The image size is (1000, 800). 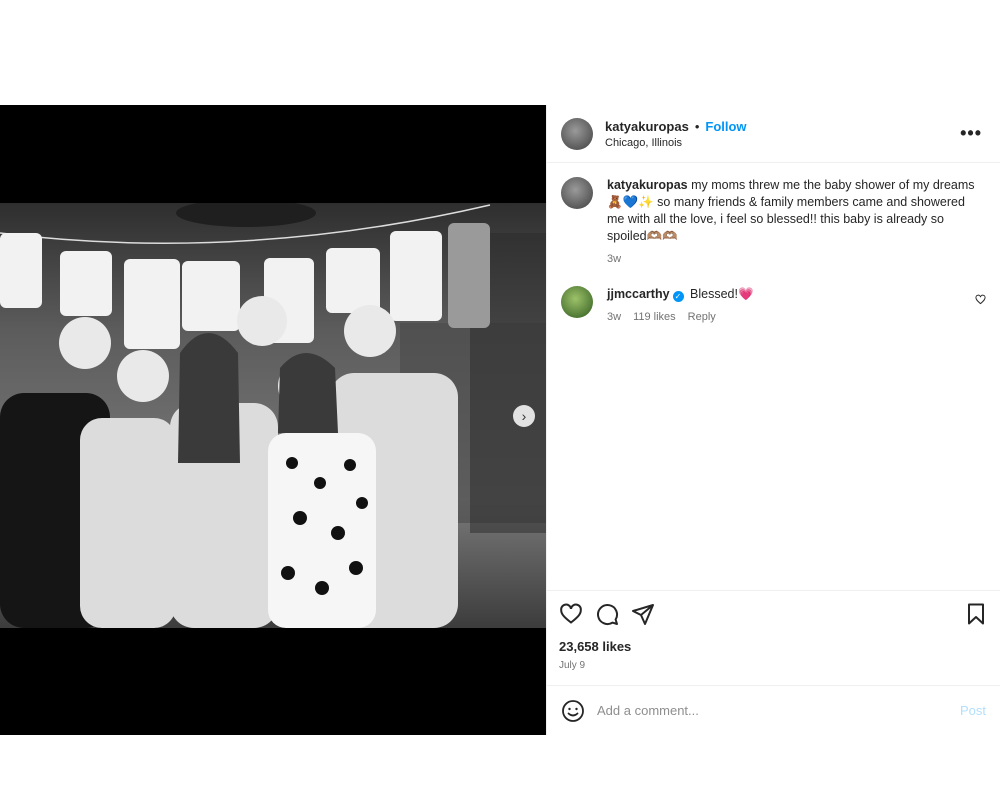 What do you see at coordinates (654, 317) in the screenshot?
I see `comment-likes: 119 likes` at bounding box center [654, 317].